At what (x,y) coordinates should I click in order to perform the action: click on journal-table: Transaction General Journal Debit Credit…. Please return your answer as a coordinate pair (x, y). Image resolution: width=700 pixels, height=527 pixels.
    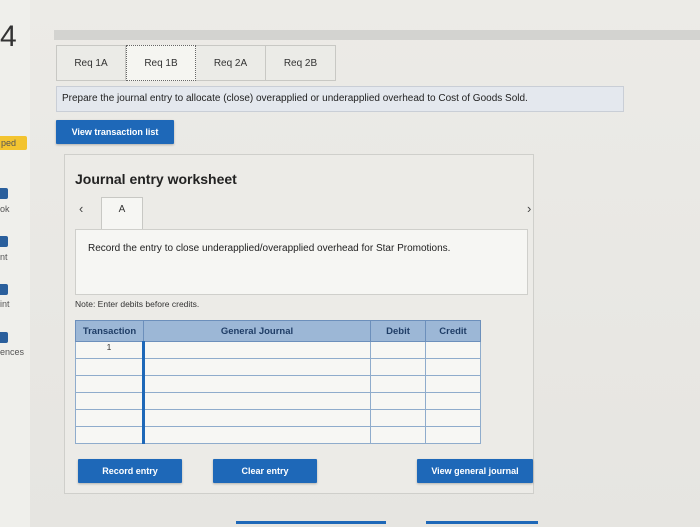
    Looking at the image, I should click on (278, 382).